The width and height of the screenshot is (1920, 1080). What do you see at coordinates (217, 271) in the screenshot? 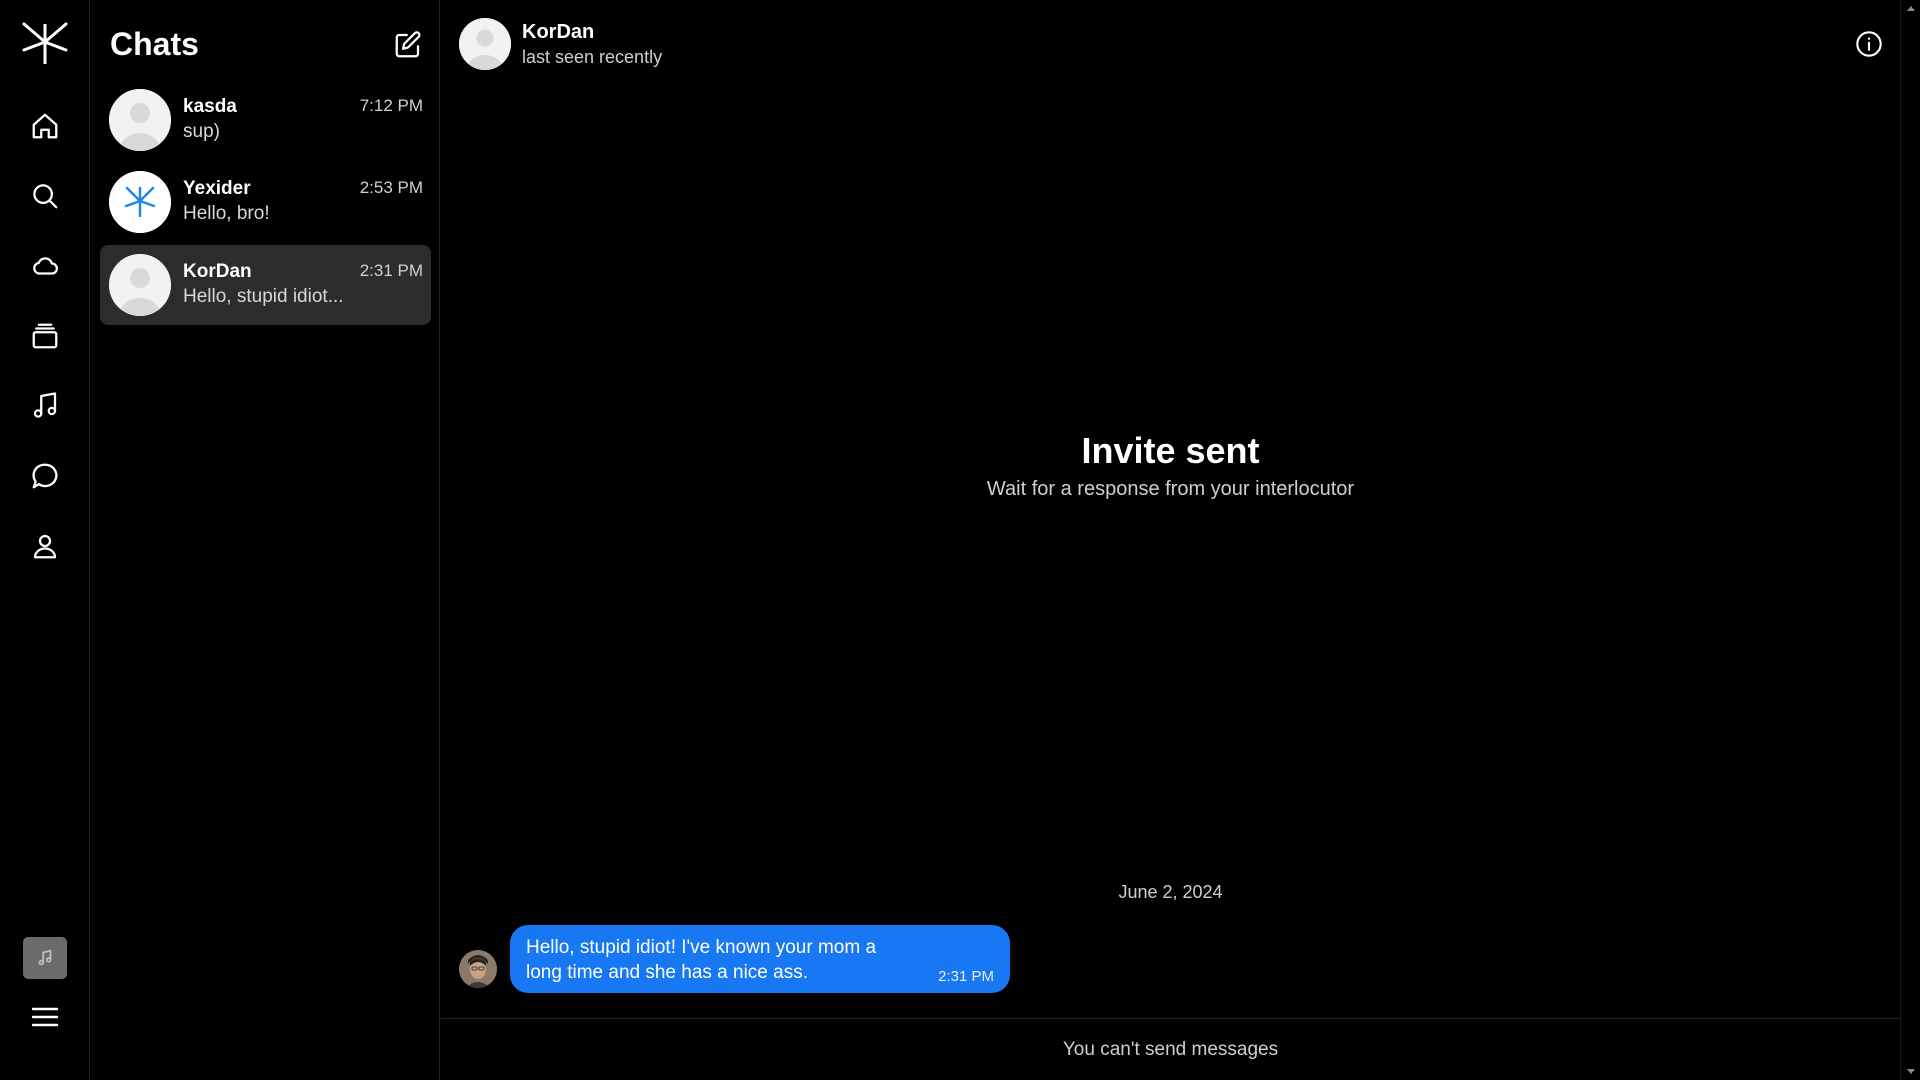
I see `chat-name: KorDan` at bounding box center [217, 271].